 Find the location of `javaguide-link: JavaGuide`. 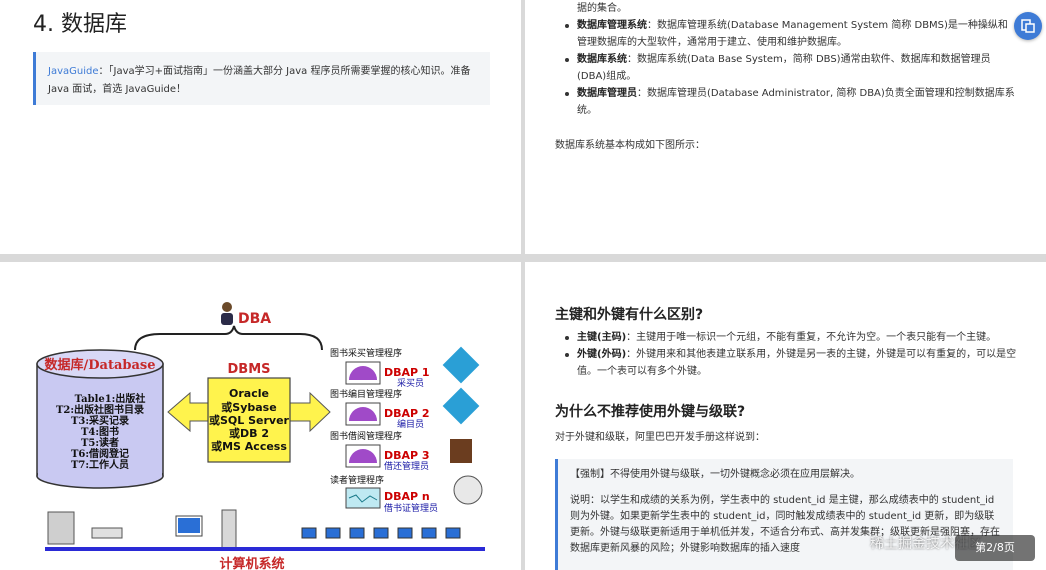

javaguide-link: JavaGuide is located at coordinates (73, 71).